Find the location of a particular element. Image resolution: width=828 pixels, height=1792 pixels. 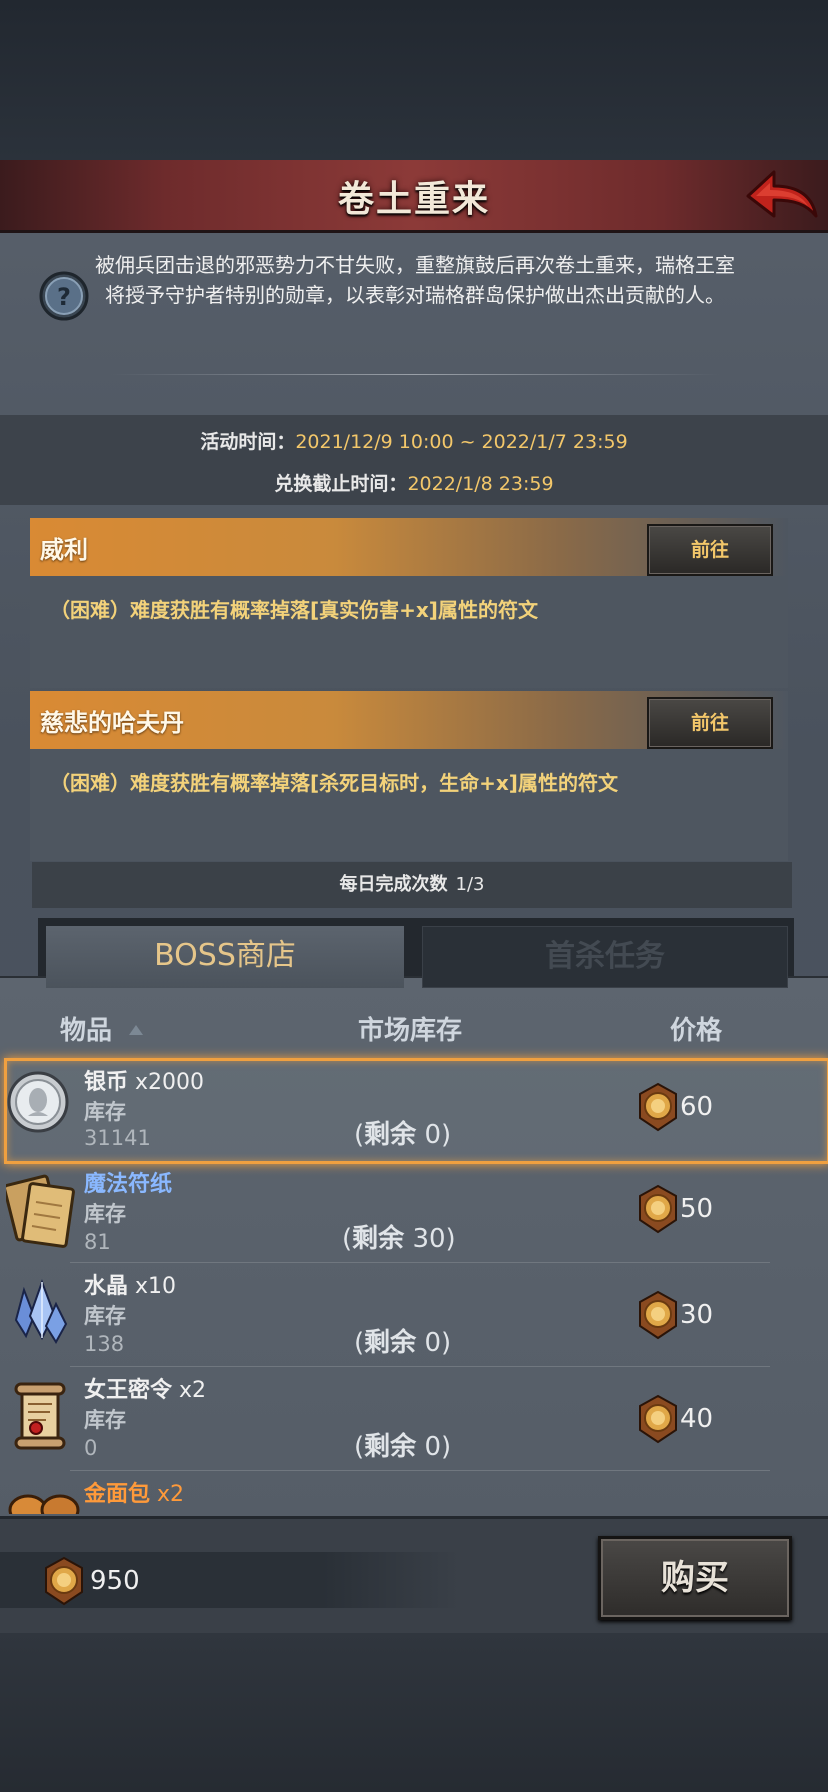

stock-value: 0 is located at coordinates (91, 1448).